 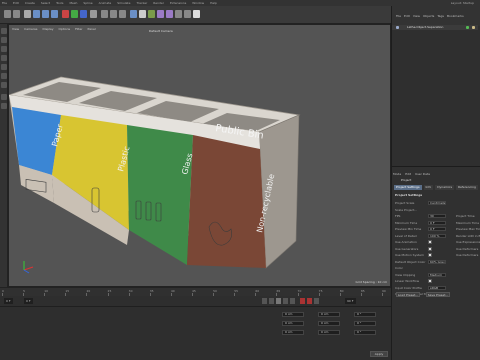 I want to click on property-field: Centimeters, so click(x=437, y=203).